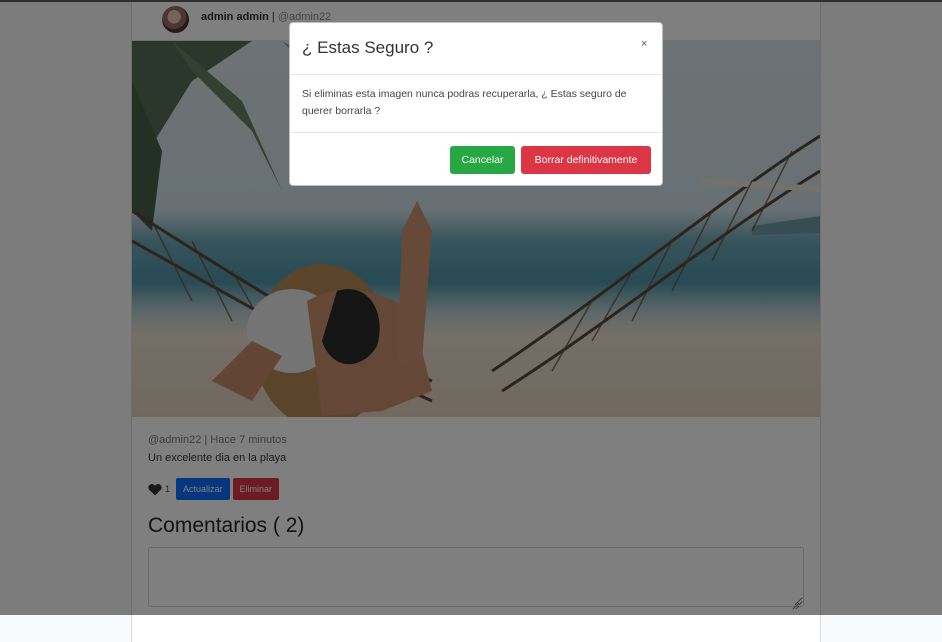 This screenshot has height=642, width=942. Describe the element at coordinates (644, 44) in the screenshot. I see `close-icon: ×` at that location.